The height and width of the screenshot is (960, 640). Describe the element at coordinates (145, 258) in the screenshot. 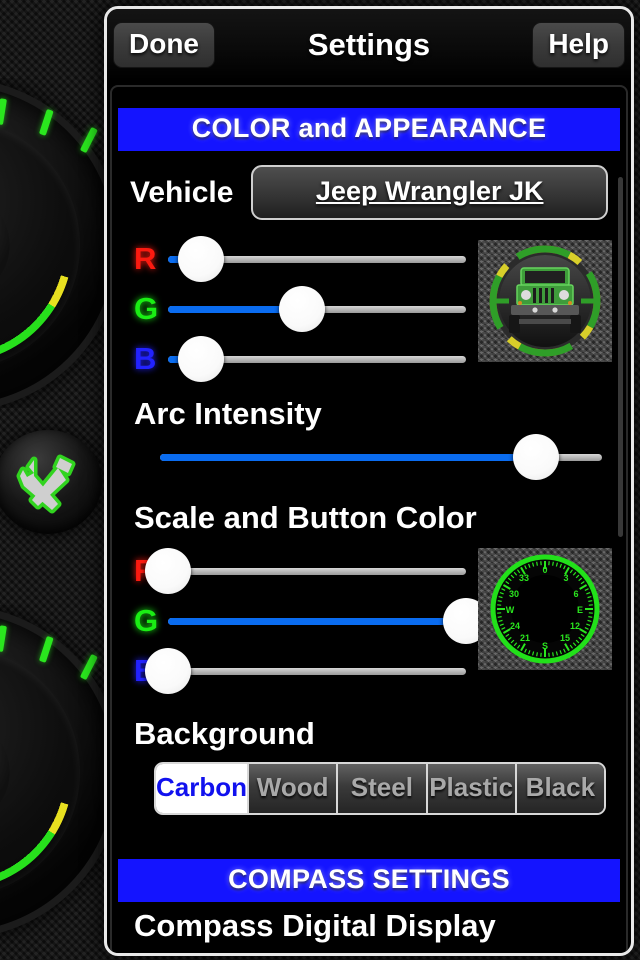

I see `channel-label-r: R` at that location.